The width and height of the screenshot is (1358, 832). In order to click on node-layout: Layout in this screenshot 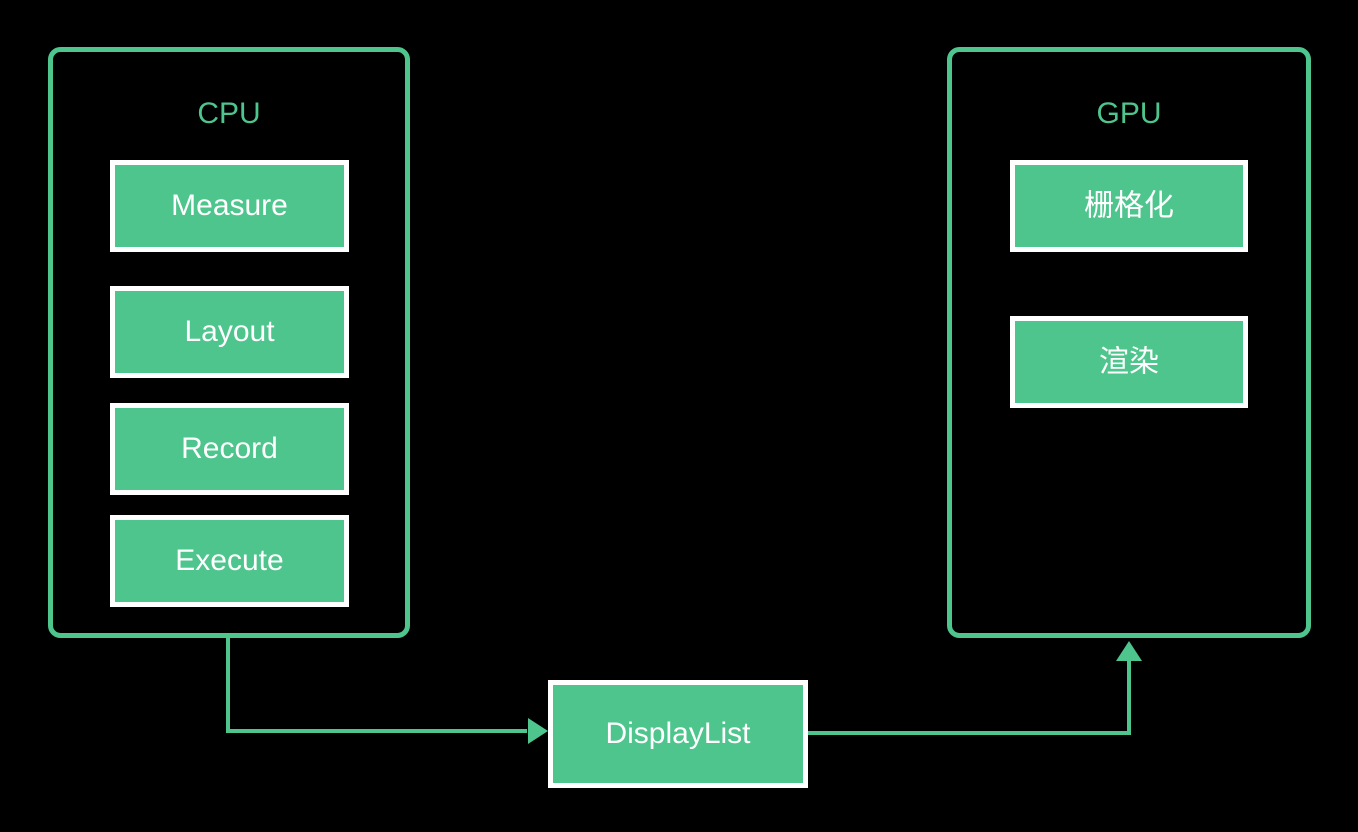, I will do `click(229, 332)`.